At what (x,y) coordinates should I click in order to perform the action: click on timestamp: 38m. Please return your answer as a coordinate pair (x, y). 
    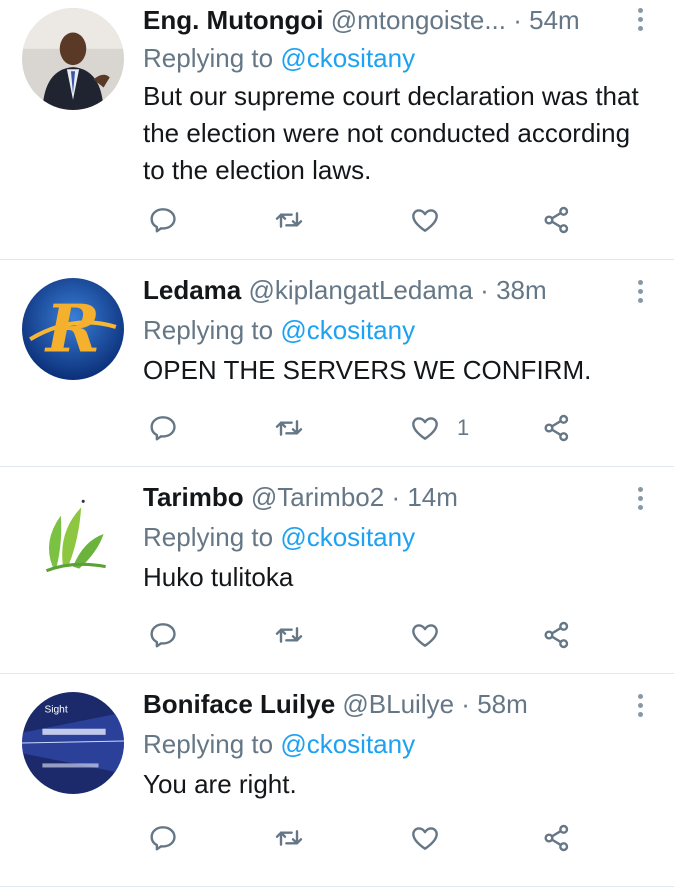
    Looking at the image, I should click on (521, 290).